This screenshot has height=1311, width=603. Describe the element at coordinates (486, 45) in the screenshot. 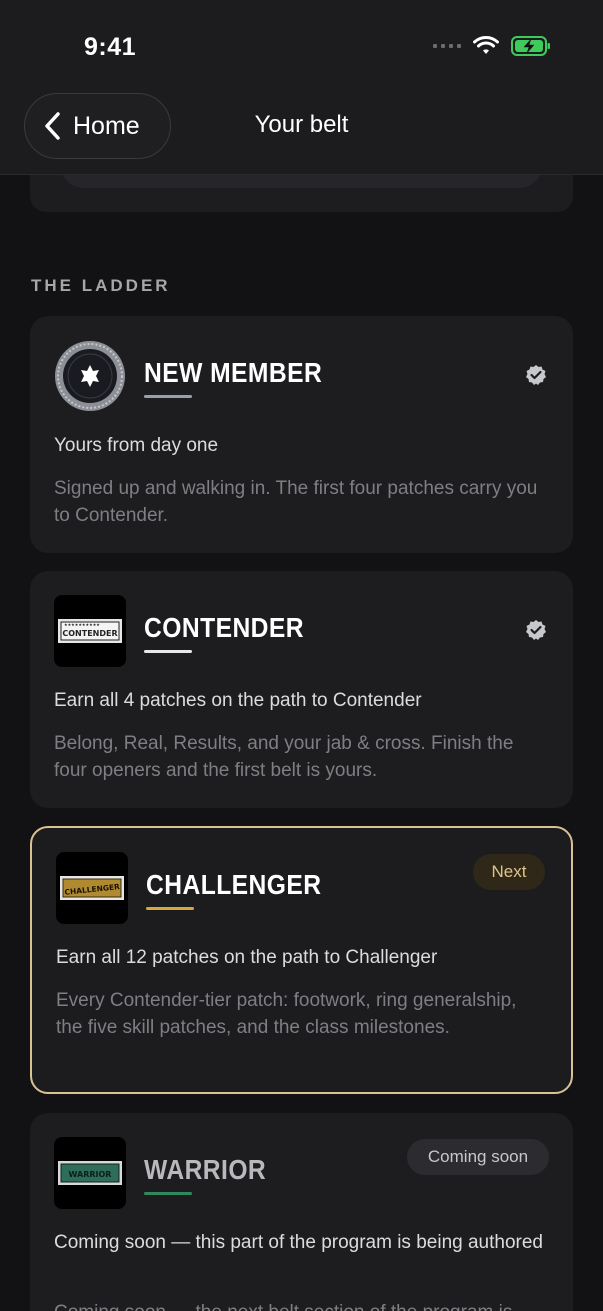

I see `wifi-icon` at that location.